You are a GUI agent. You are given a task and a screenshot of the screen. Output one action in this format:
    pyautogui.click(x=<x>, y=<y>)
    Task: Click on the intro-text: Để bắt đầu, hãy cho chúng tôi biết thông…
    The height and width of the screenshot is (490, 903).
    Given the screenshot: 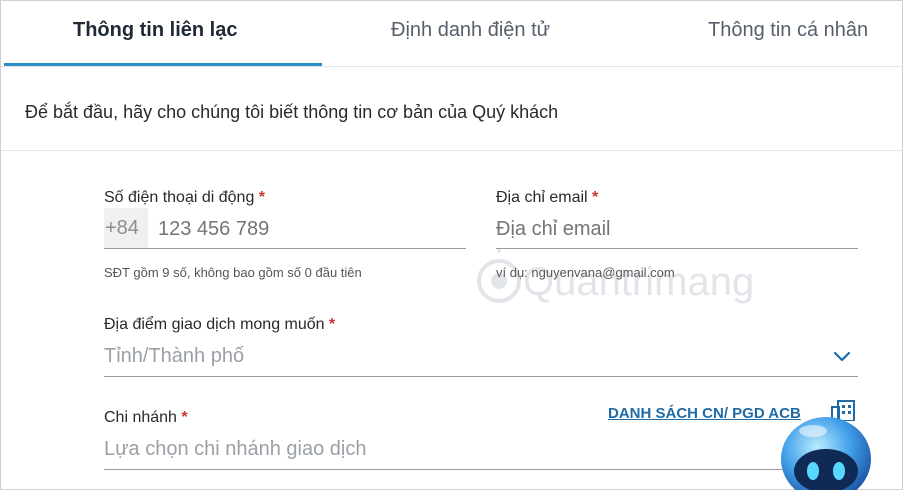 What is the action you would take?
    pyautogui.click(x=292, y=112)
    